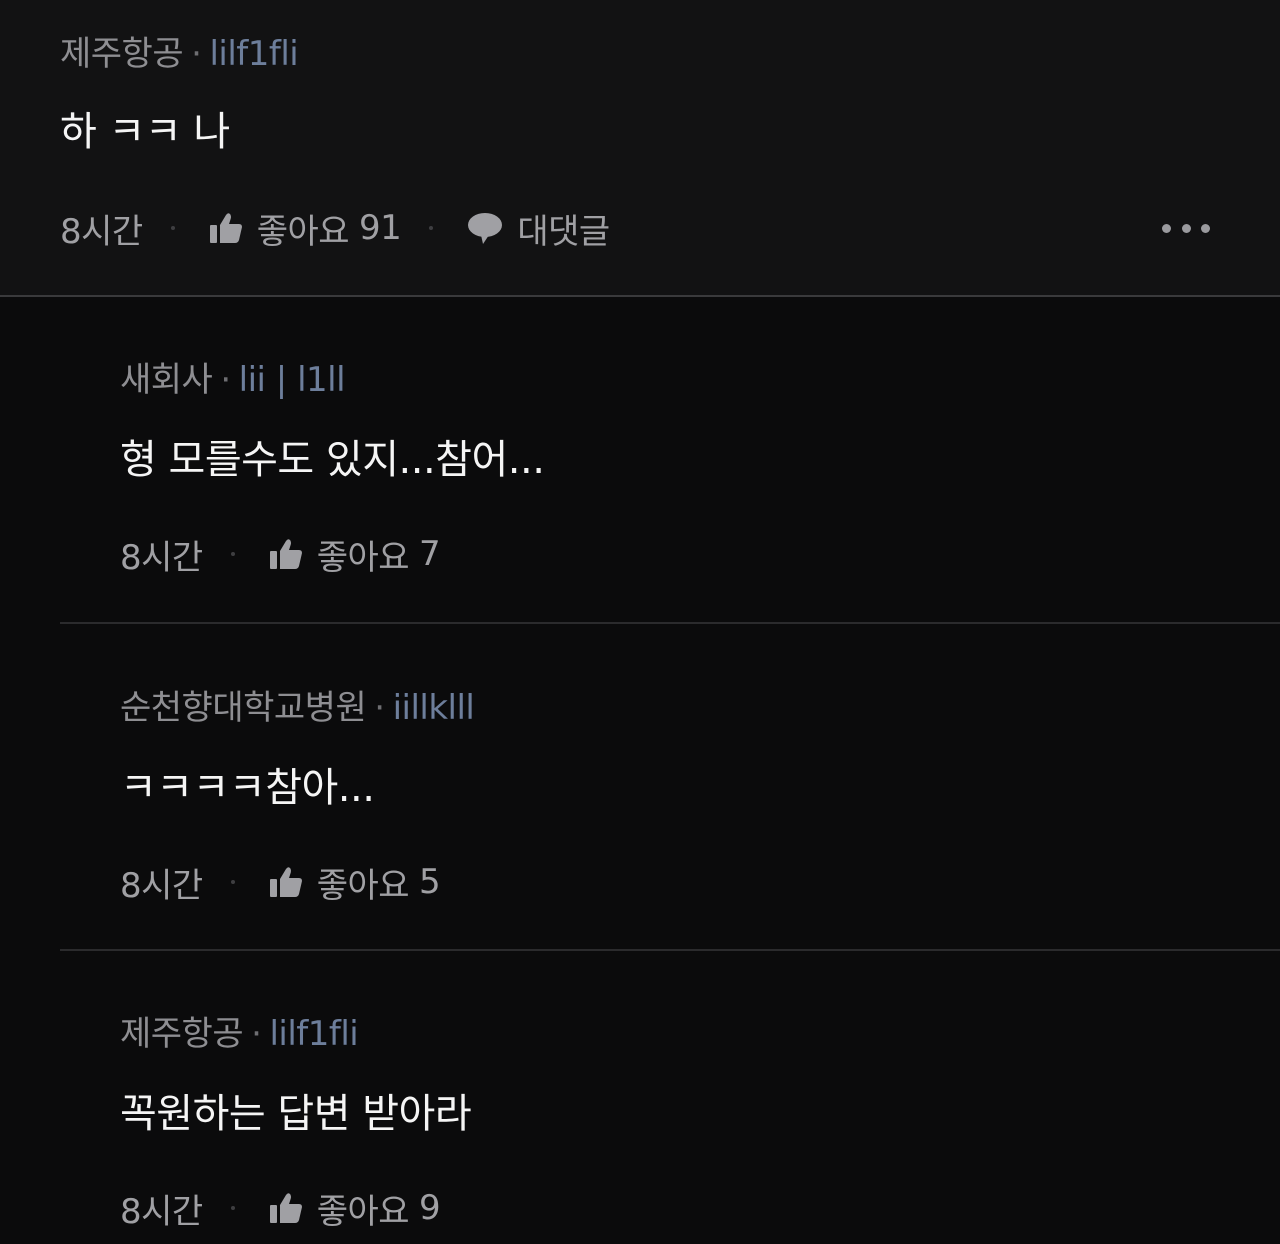 The height and width of the screenshot is (1244, 1280). What do you see at coordinates (380, 228) in the screenshot?
I see `like-count: 91` at bounding box center [380, 228].